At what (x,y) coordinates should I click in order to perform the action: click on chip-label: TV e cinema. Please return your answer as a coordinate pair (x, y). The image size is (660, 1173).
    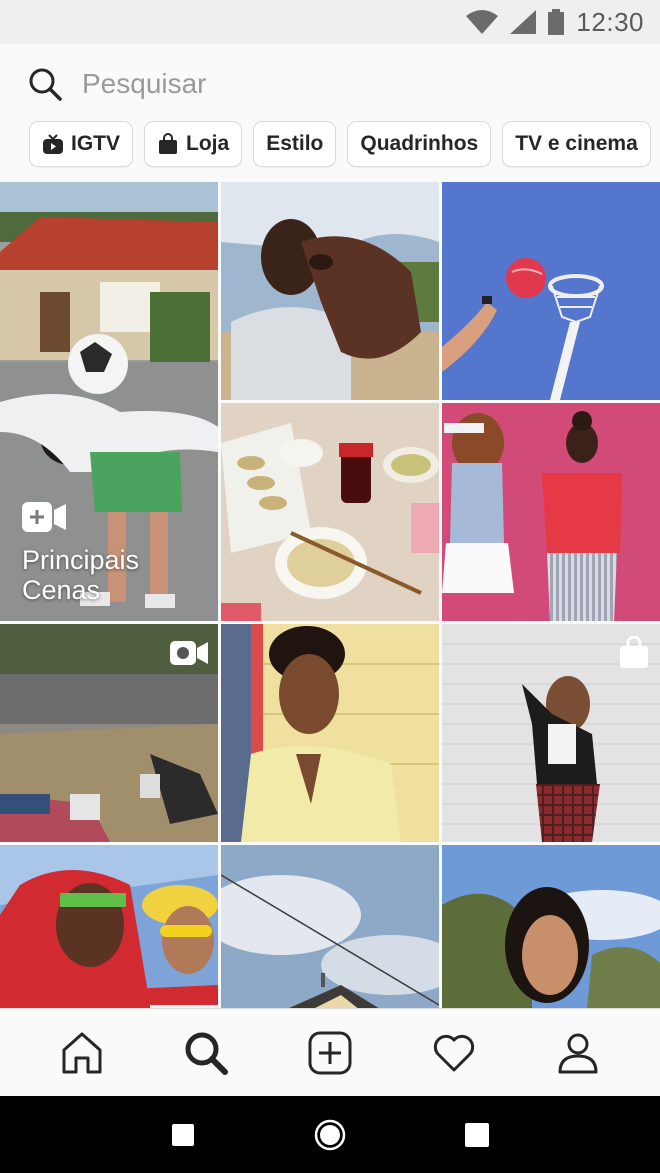
    Looking at the image, I should click on (576, 143).